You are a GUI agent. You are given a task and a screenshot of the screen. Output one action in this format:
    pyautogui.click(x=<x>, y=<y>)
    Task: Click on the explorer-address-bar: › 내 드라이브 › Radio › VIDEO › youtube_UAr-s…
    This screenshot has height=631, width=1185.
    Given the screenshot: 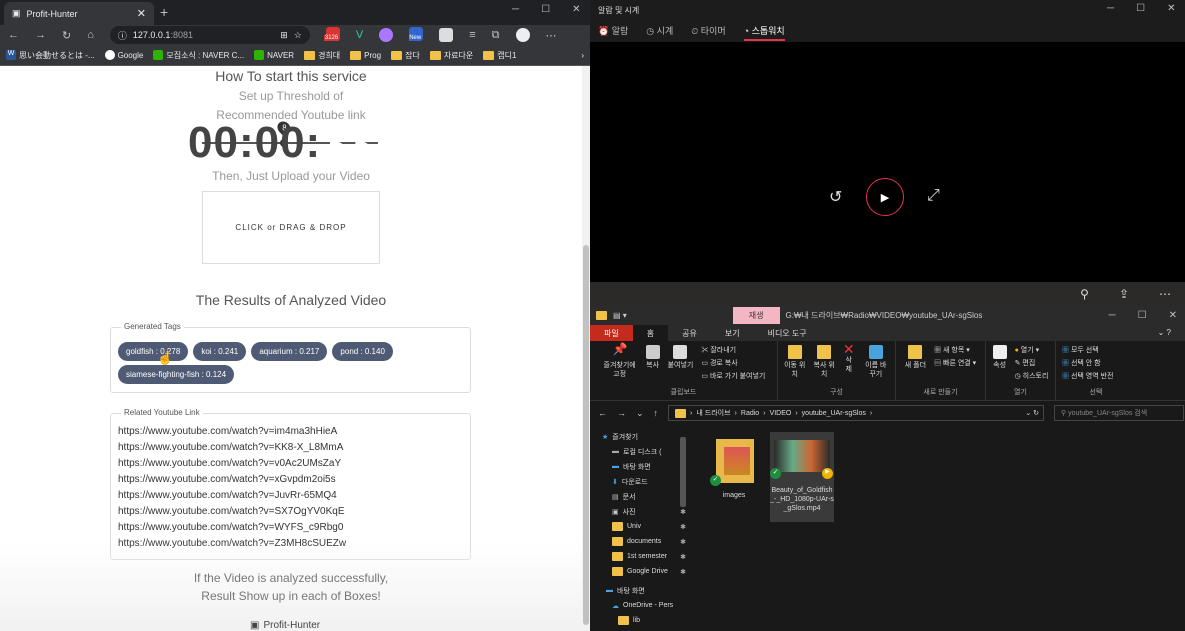 What is the action you would take?
    pyautogui.click(x=856, y=413)
    